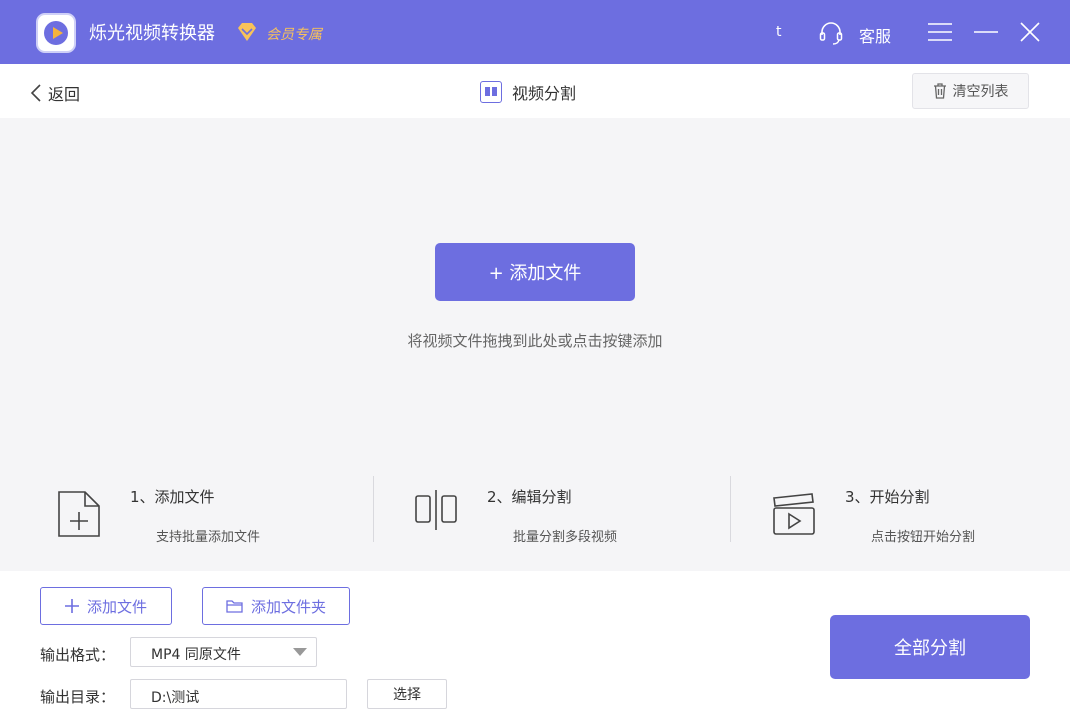 Image resolution: width=1070 pixels, height=720 pixels. I want to click on close-icon, so click(1030, 32).